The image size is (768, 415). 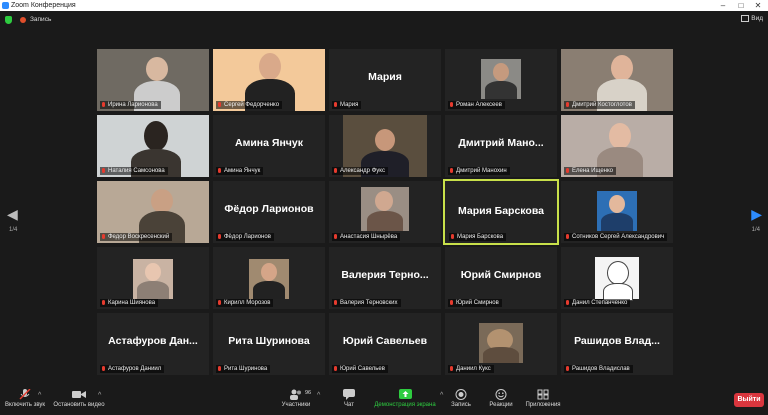 I want to click on participant-name: Карина Шиянова, so click(x=129, y=303).